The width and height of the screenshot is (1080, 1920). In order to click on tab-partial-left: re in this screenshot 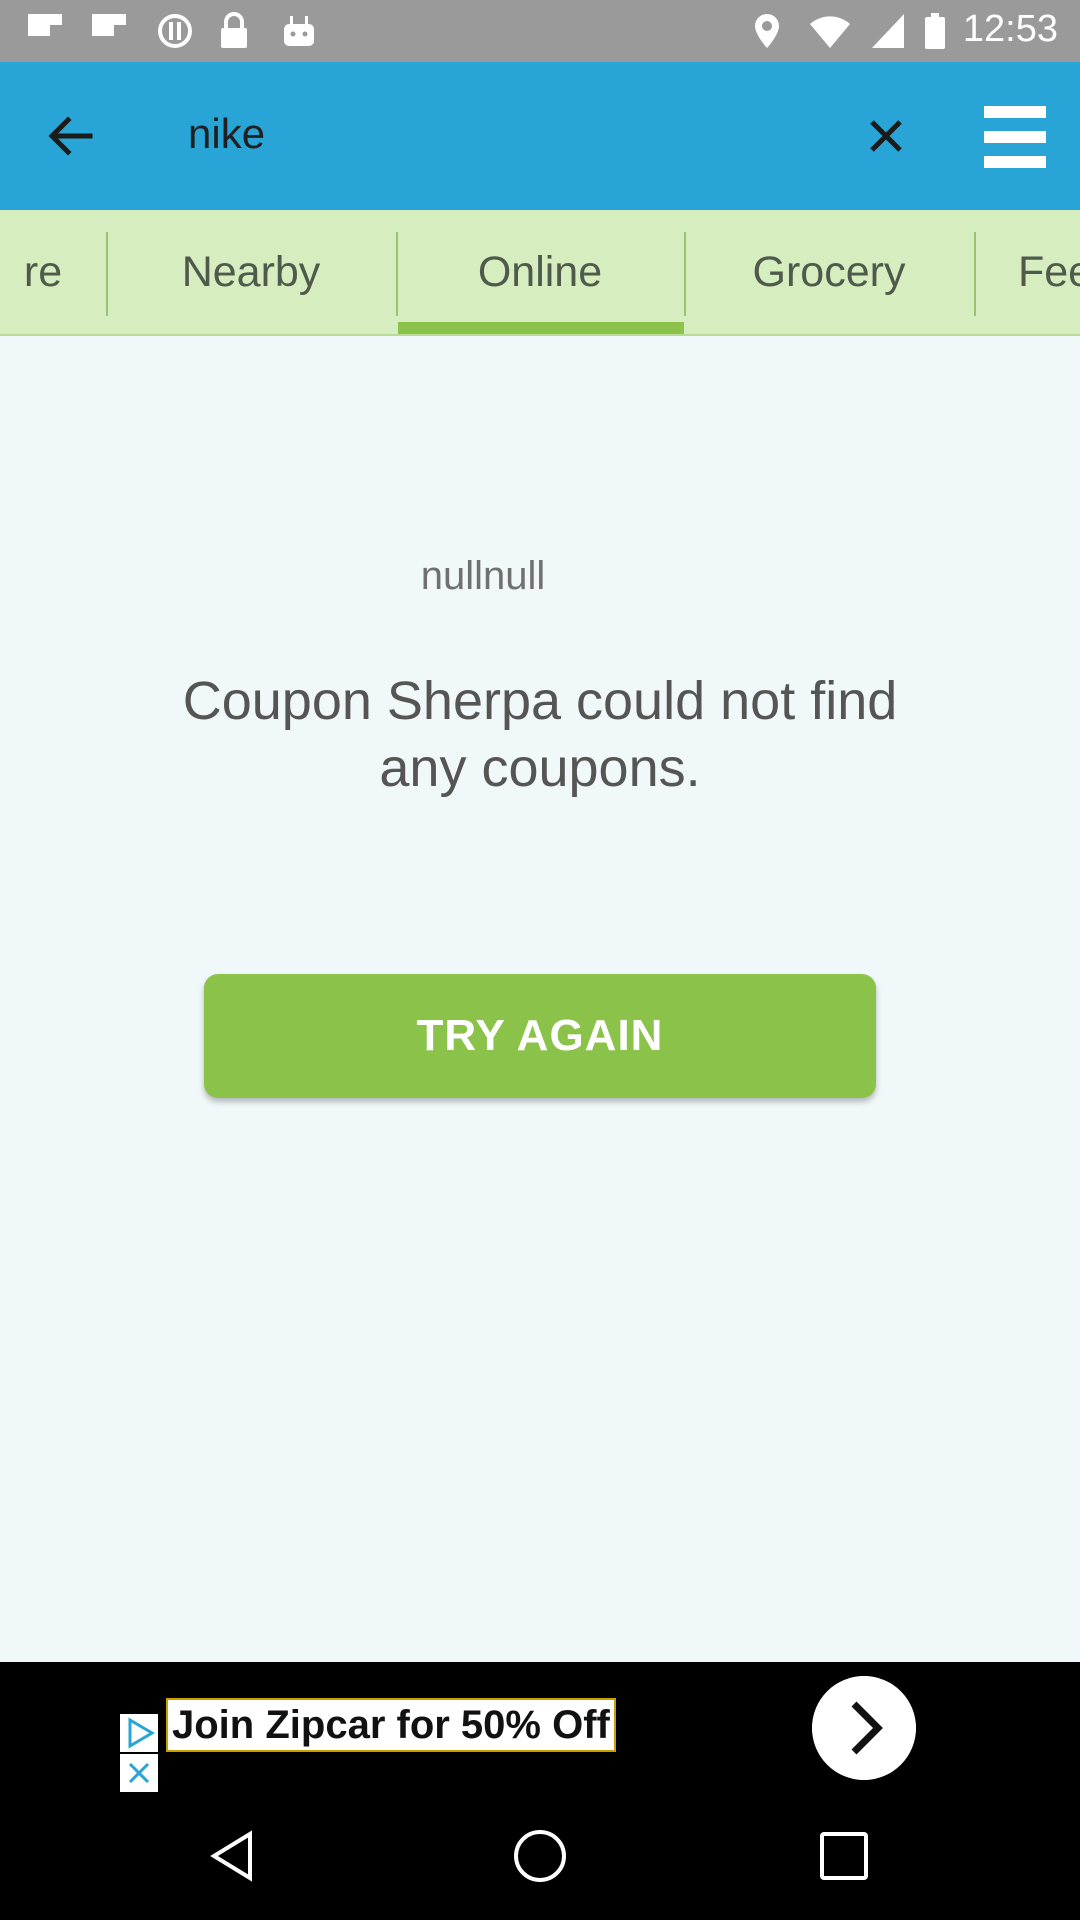, I will do `click(53, 272)`.